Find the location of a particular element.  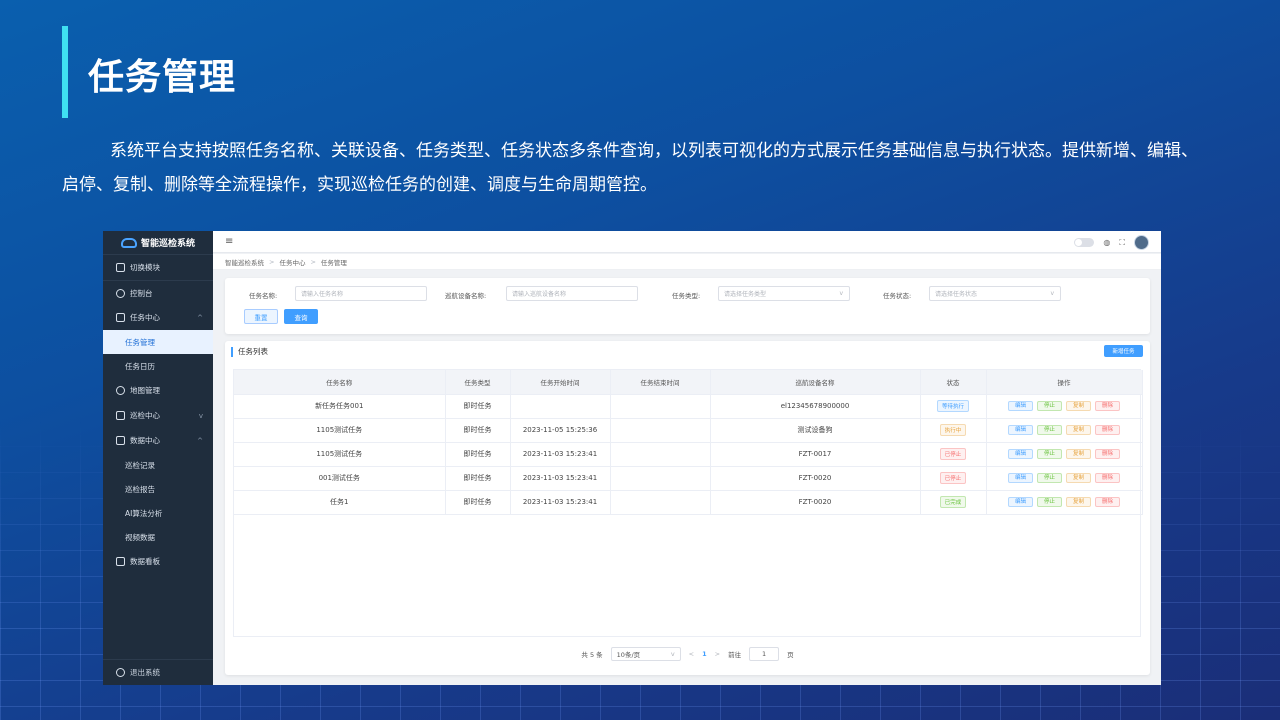

sidebar-item-task-management: 任务管理 is located at coordinates (158, 342).